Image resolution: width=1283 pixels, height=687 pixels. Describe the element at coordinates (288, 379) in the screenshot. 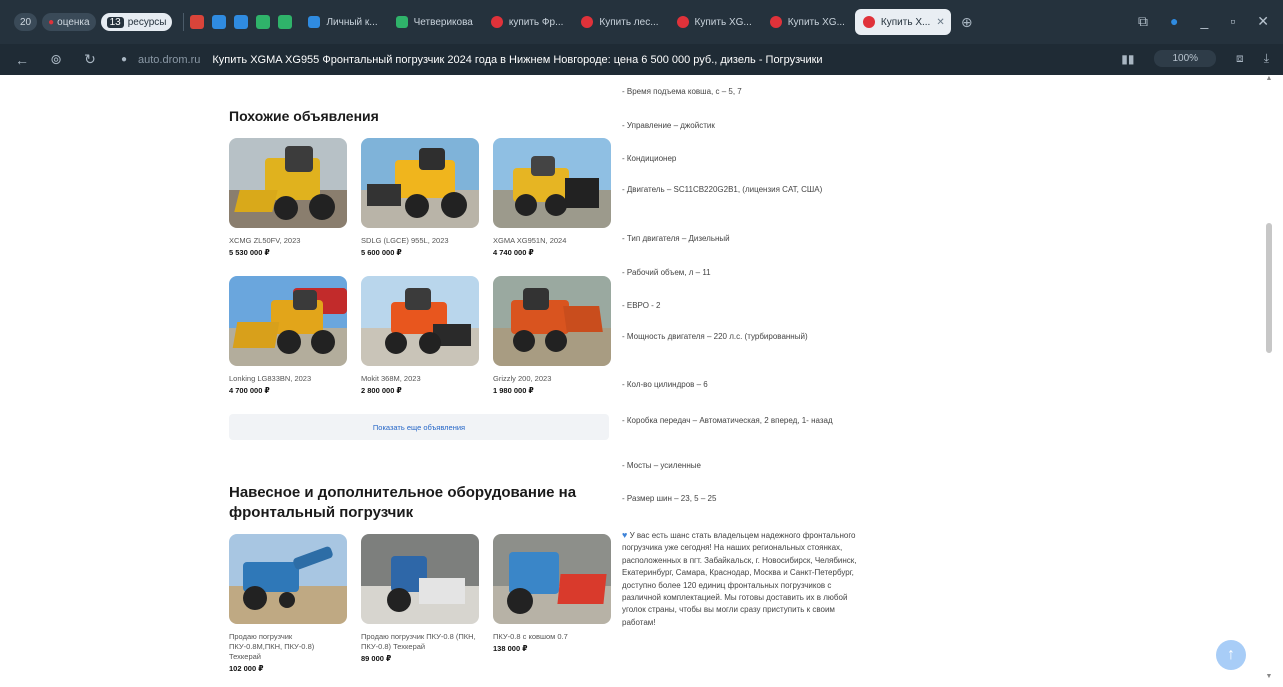

I see `listing-name: Lonking LG833BN, 2023` at that location.